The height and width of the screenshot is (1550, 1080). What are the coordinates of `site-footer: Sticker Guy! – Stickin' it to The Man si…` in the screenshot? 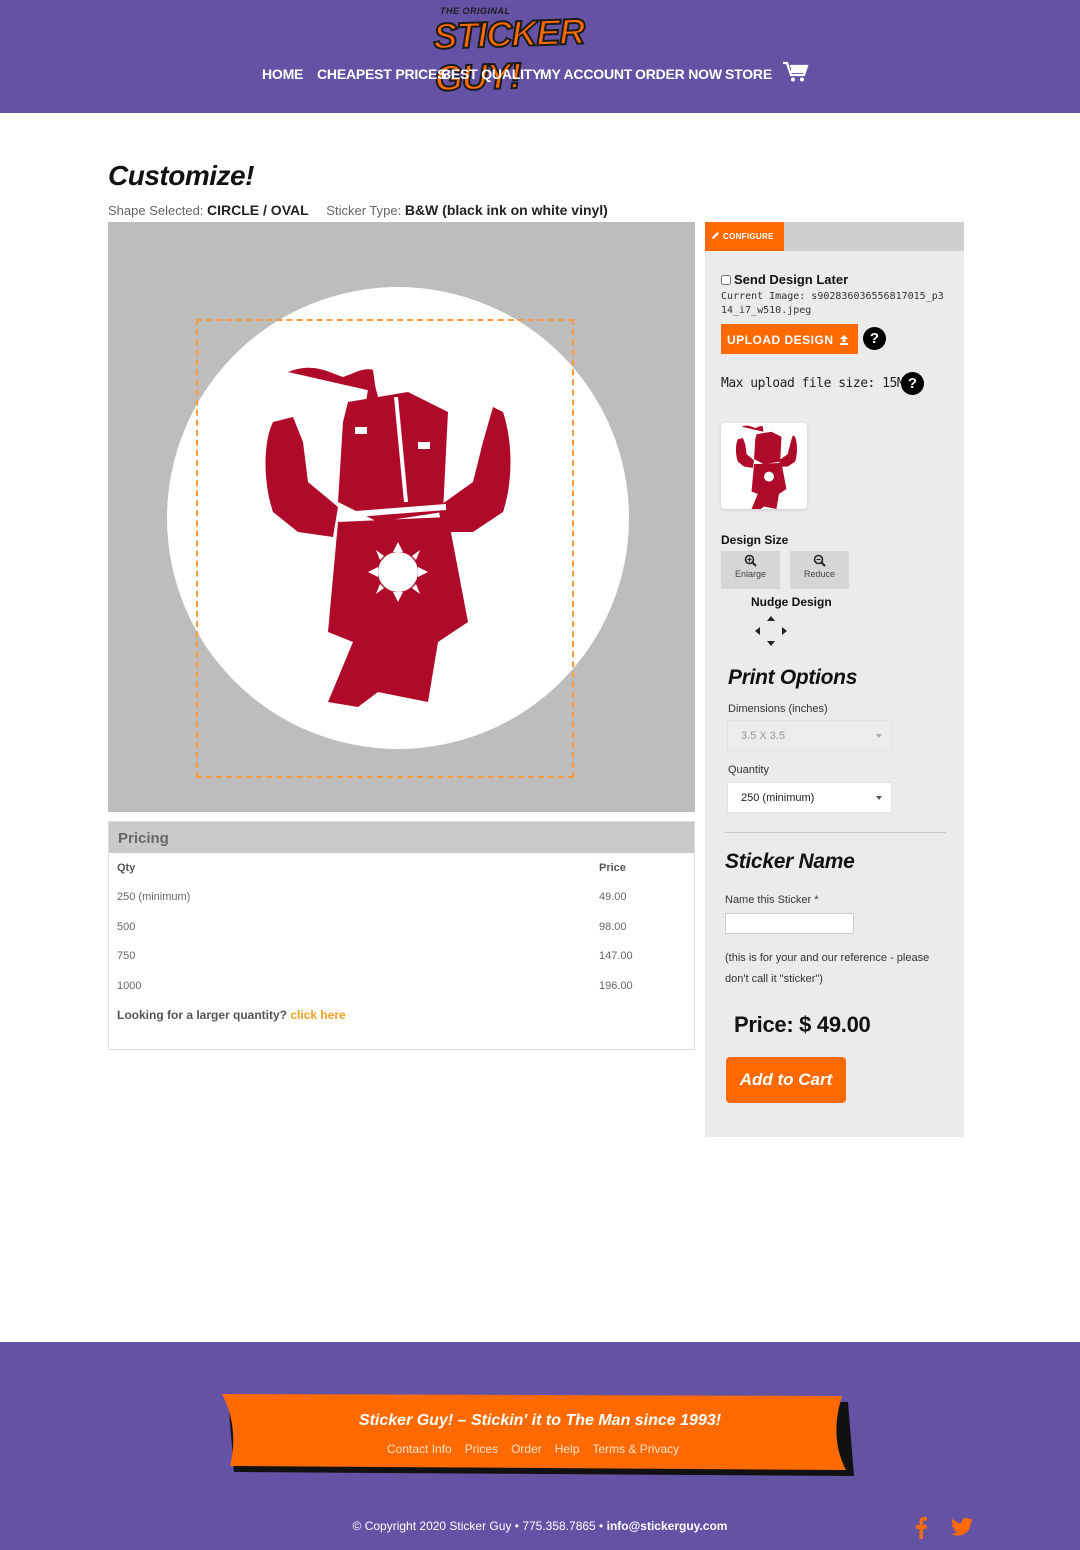 It's located at (540, 1446).